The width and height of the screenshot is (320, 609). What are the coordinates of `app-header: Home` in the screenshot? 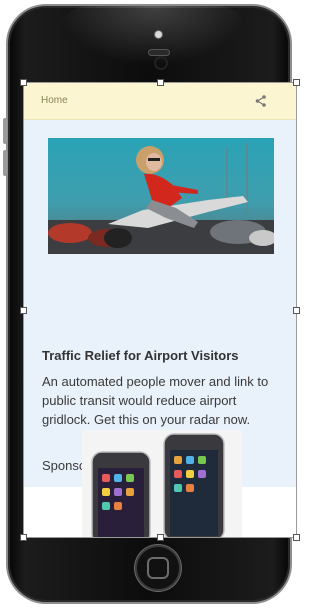 It's located at (160, 101).